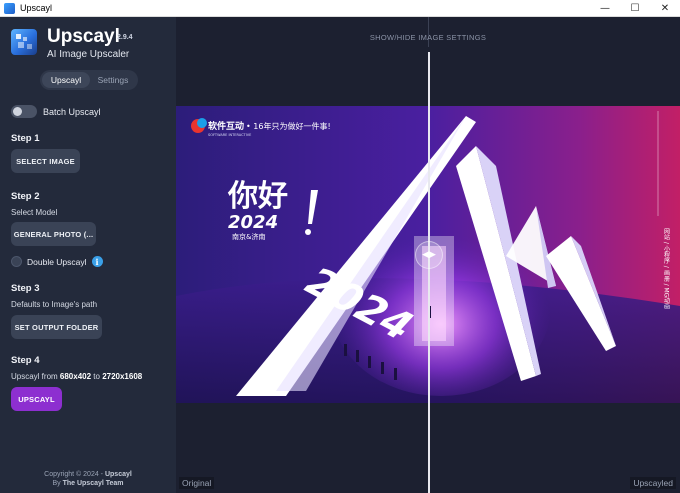 This screenshot has height=493, width=680. What do you see at coordinates (125, 37) in the screenshot?
I see `brand-version: 2.9.4` at bounding box center [125, 37].